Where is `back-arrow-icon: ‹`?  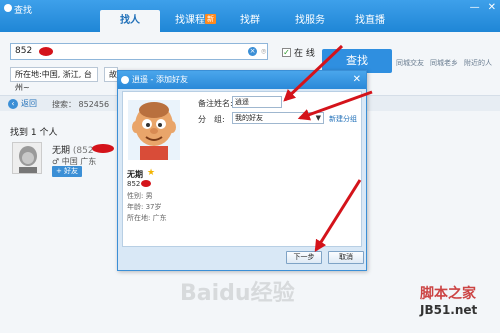 back-arrow-icon: ‹ is located at coordinates (13, 103).